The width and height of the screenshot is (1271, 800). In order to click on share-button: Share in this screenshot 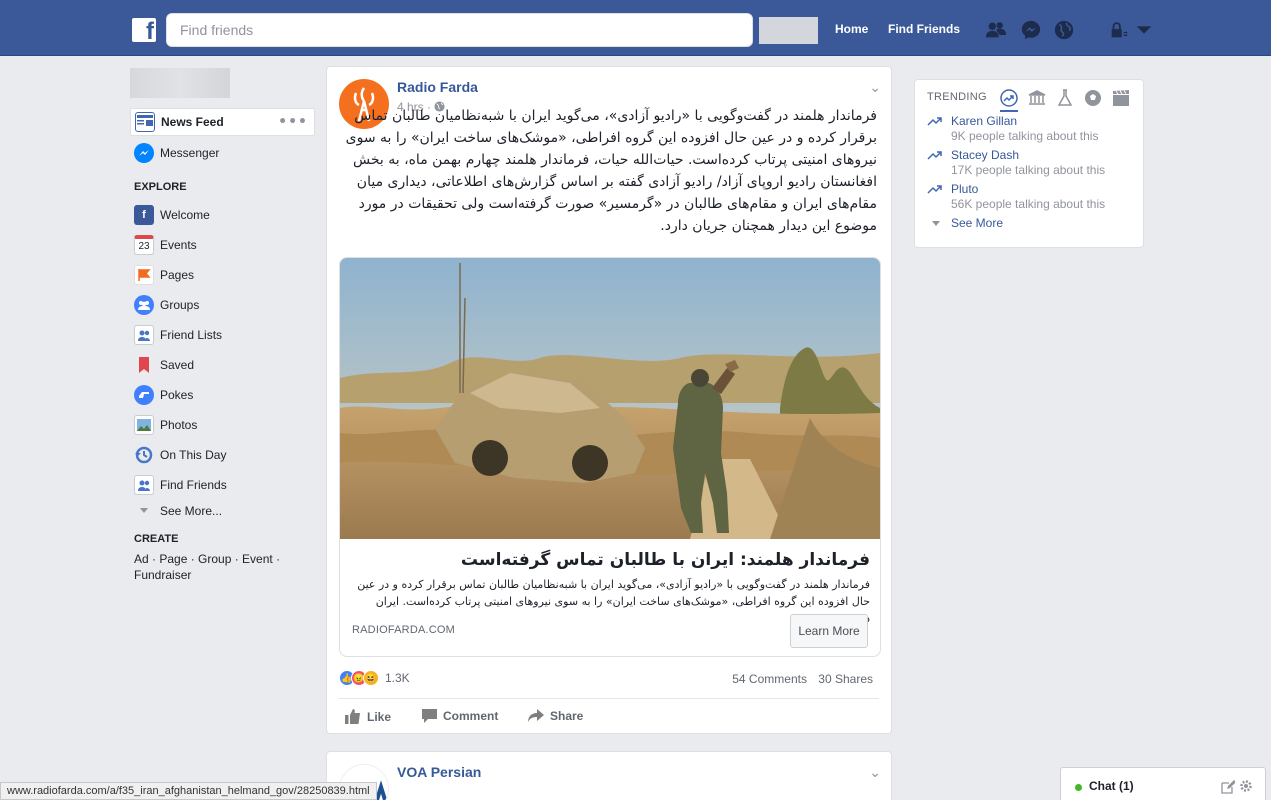, I will do `click(555, 716)`.